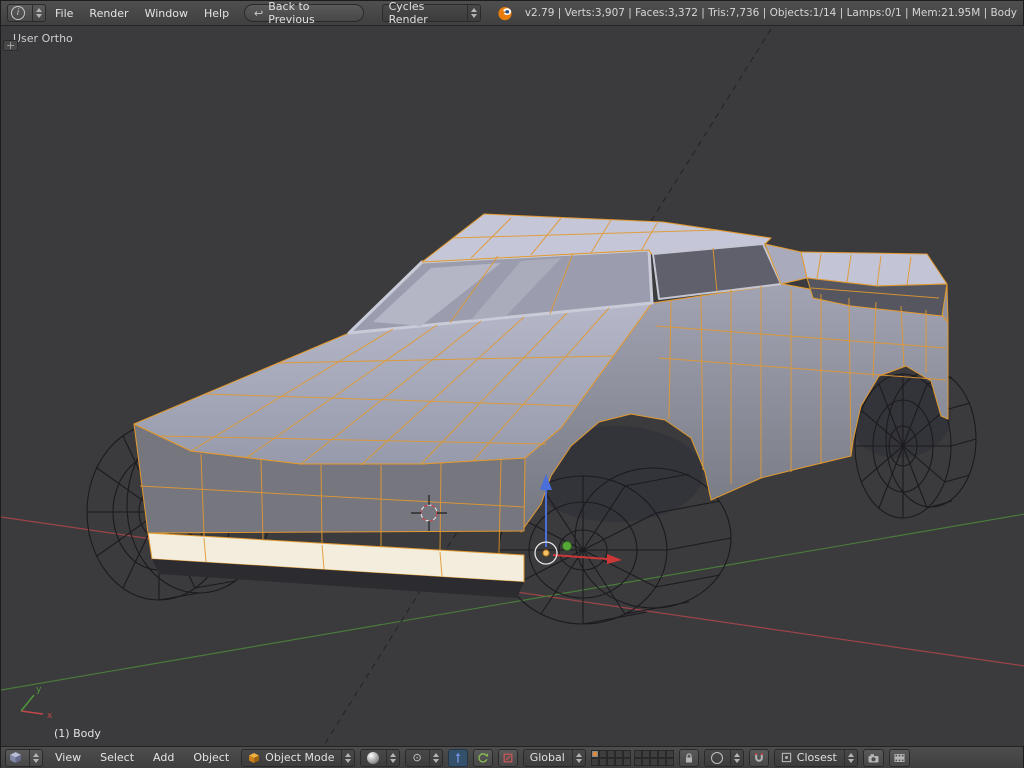  Describe the element at coordinates (211, 757) in the screenshot. I see `menu-object: Object` at that location.